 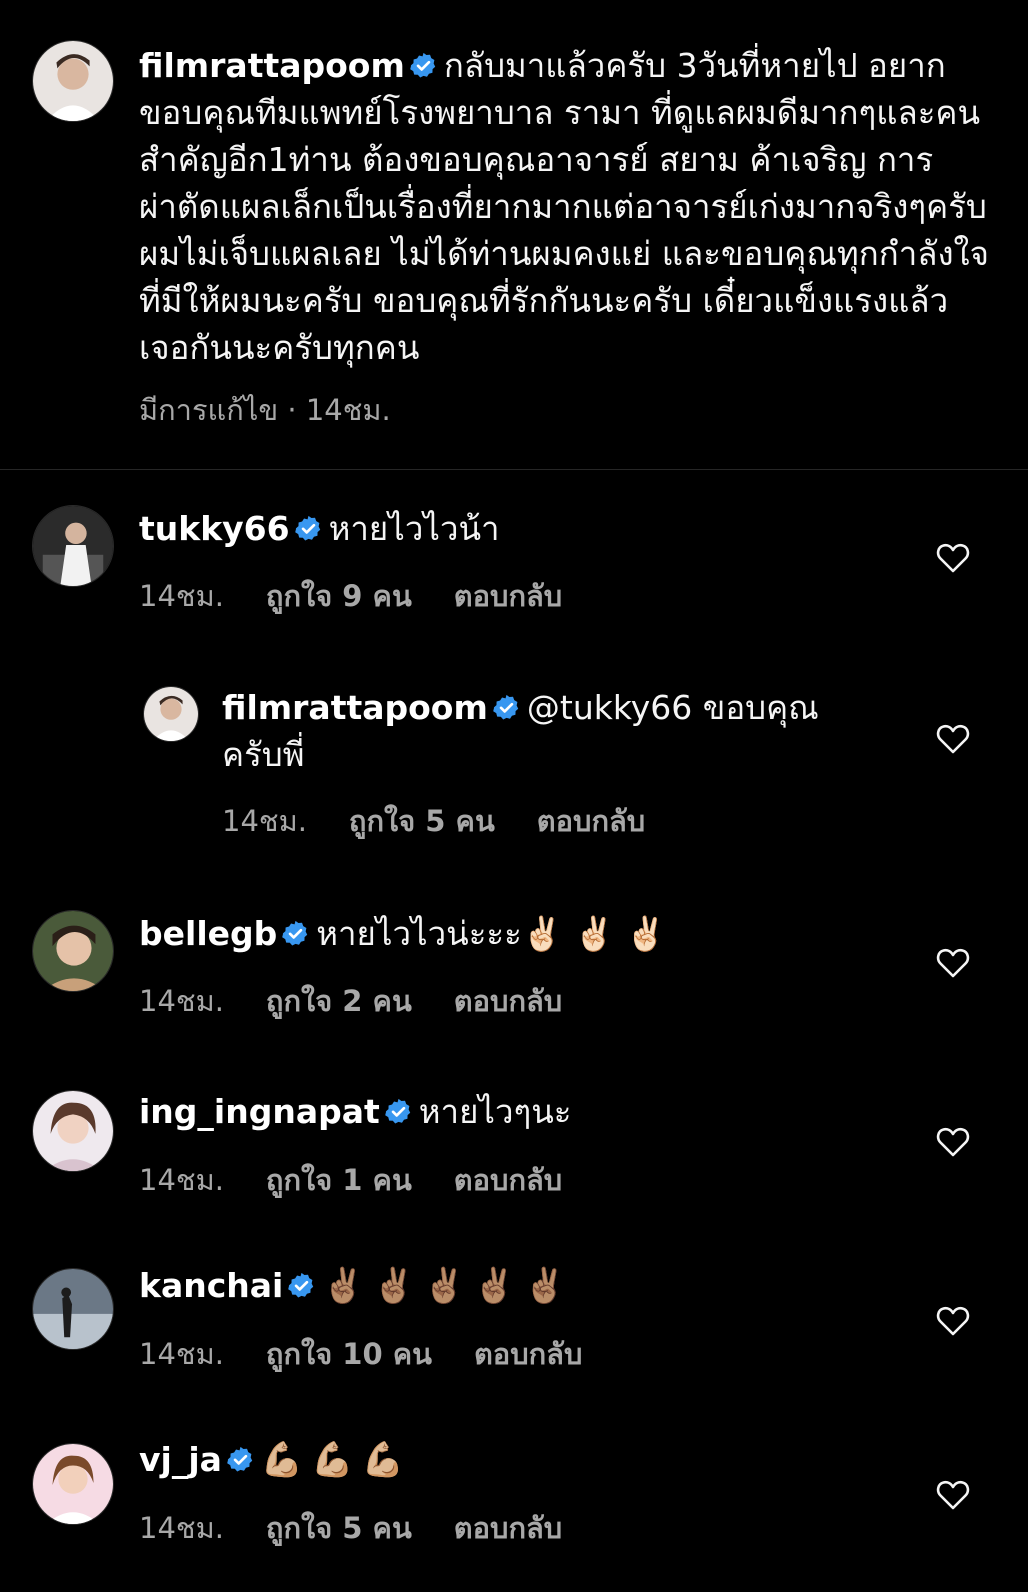 I want to click on caption-meta: มีการแก้ไข · 14ชม., so click(x=265, y=410).